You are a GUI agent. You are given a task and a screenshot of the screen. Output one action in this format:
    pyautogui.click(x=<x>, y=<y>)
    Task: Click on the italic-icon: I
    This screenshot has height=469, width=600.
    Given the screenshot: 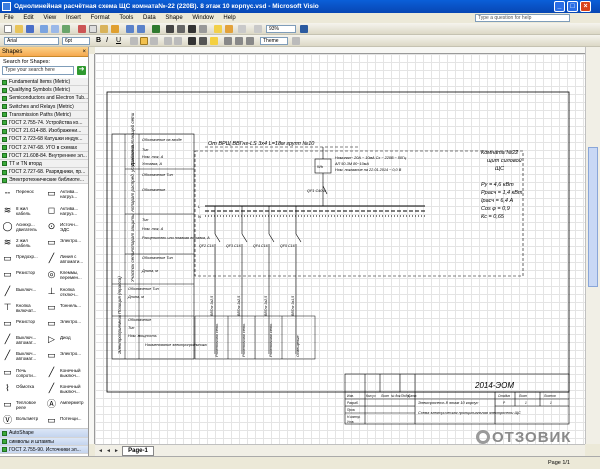 What is the action you would take?
    pyautogui.click(x=110, y=41)
    